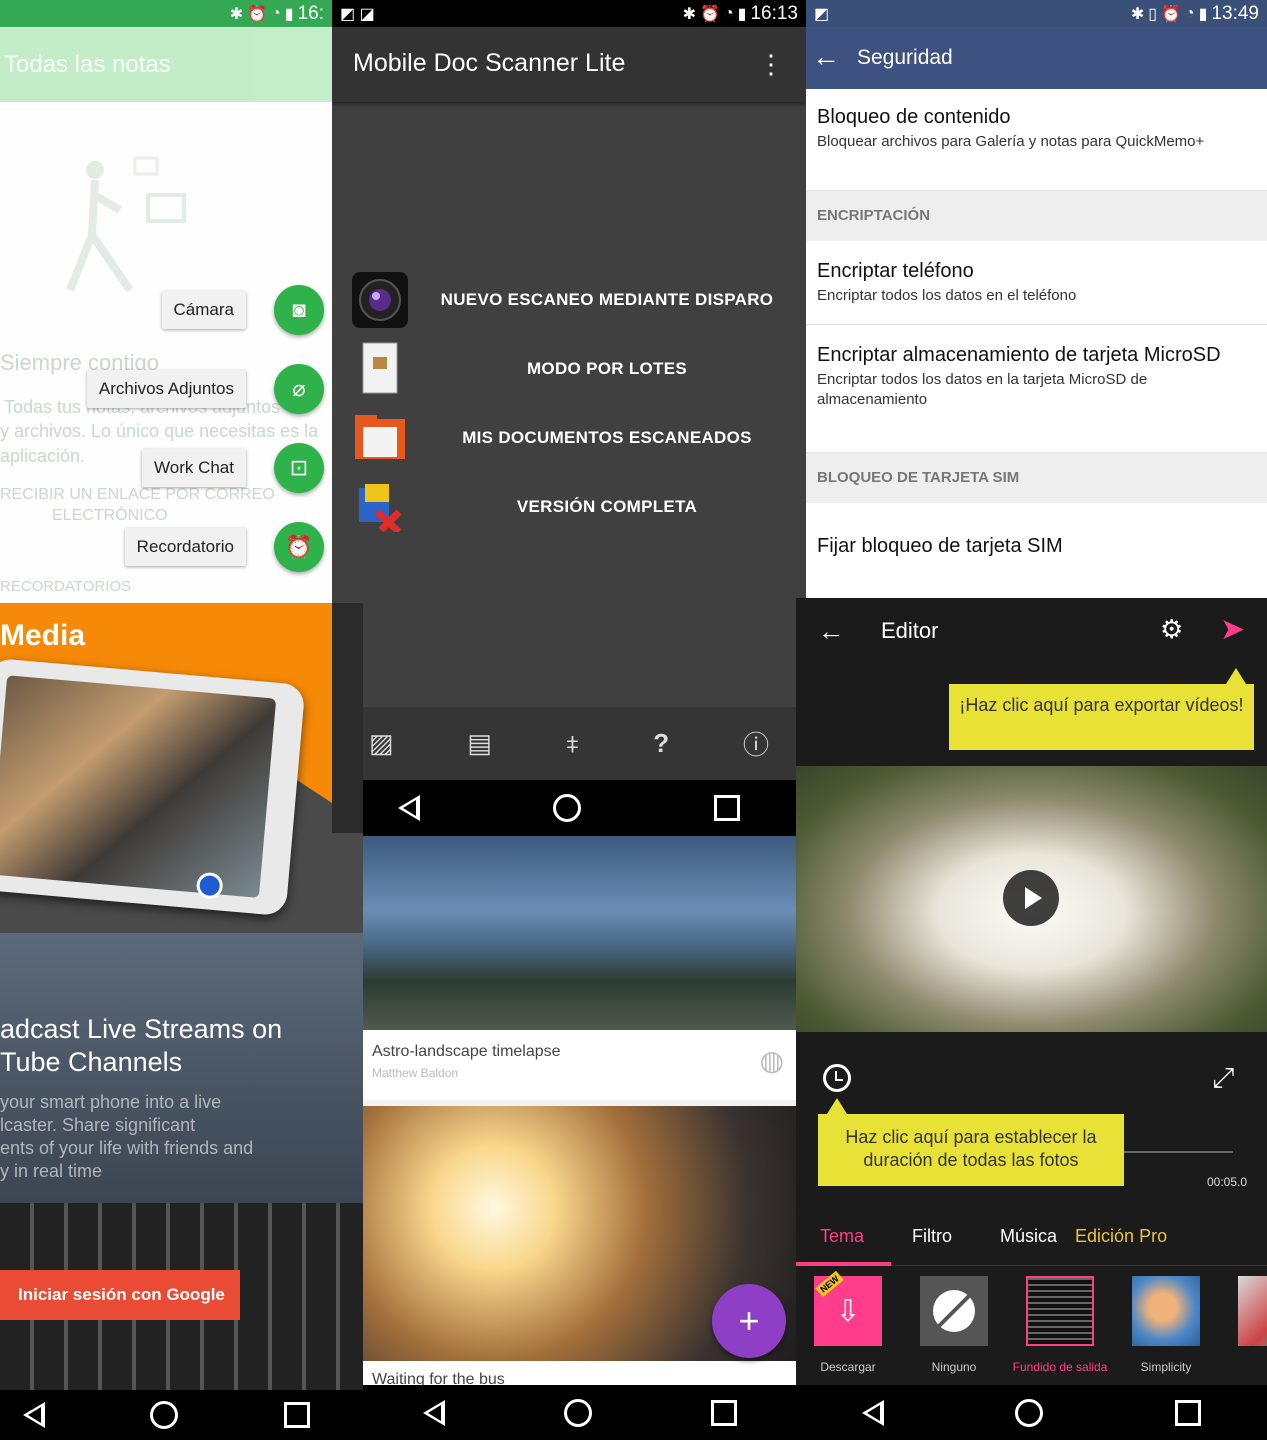  I want to click on fab-workchat-row: Work Chat ⊡, so click(233, 468).